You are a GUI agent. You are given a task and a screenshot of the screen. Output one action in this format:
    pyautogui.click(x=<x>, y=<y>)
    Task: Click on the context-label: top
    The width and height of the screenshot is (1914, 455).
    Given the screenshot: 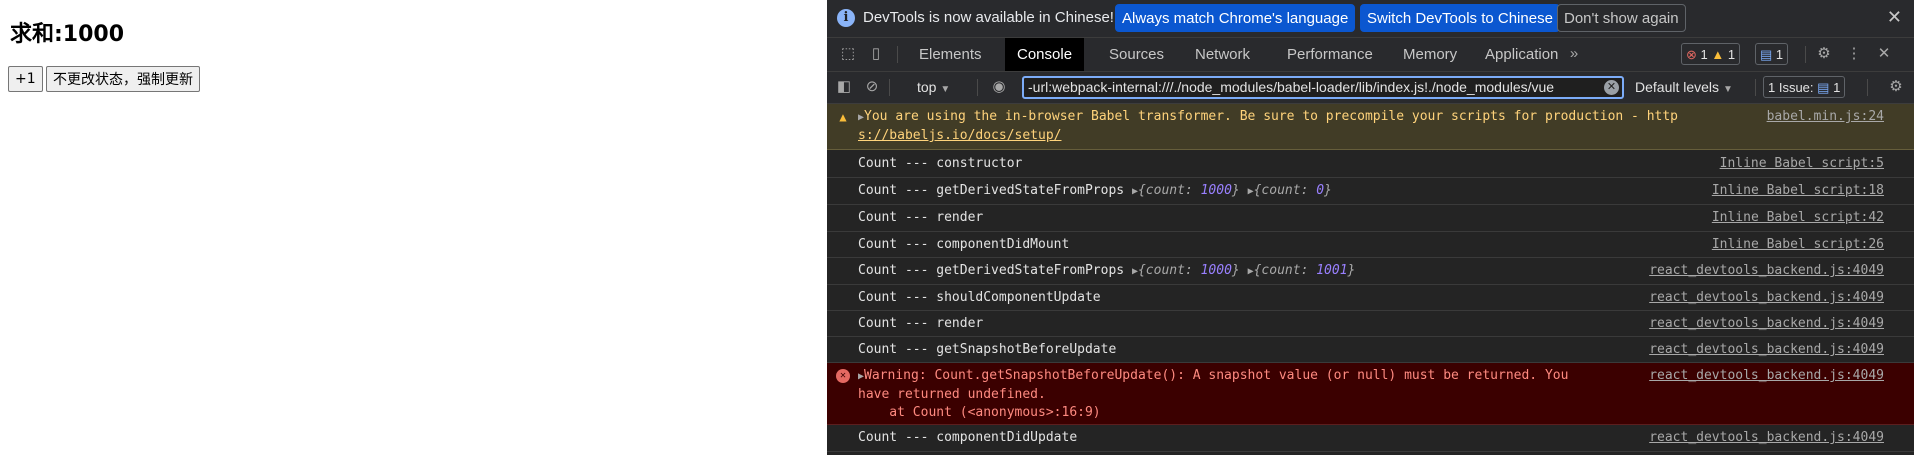 What is the action you would take?
    pyautogui.click(x=927, y=87)
    